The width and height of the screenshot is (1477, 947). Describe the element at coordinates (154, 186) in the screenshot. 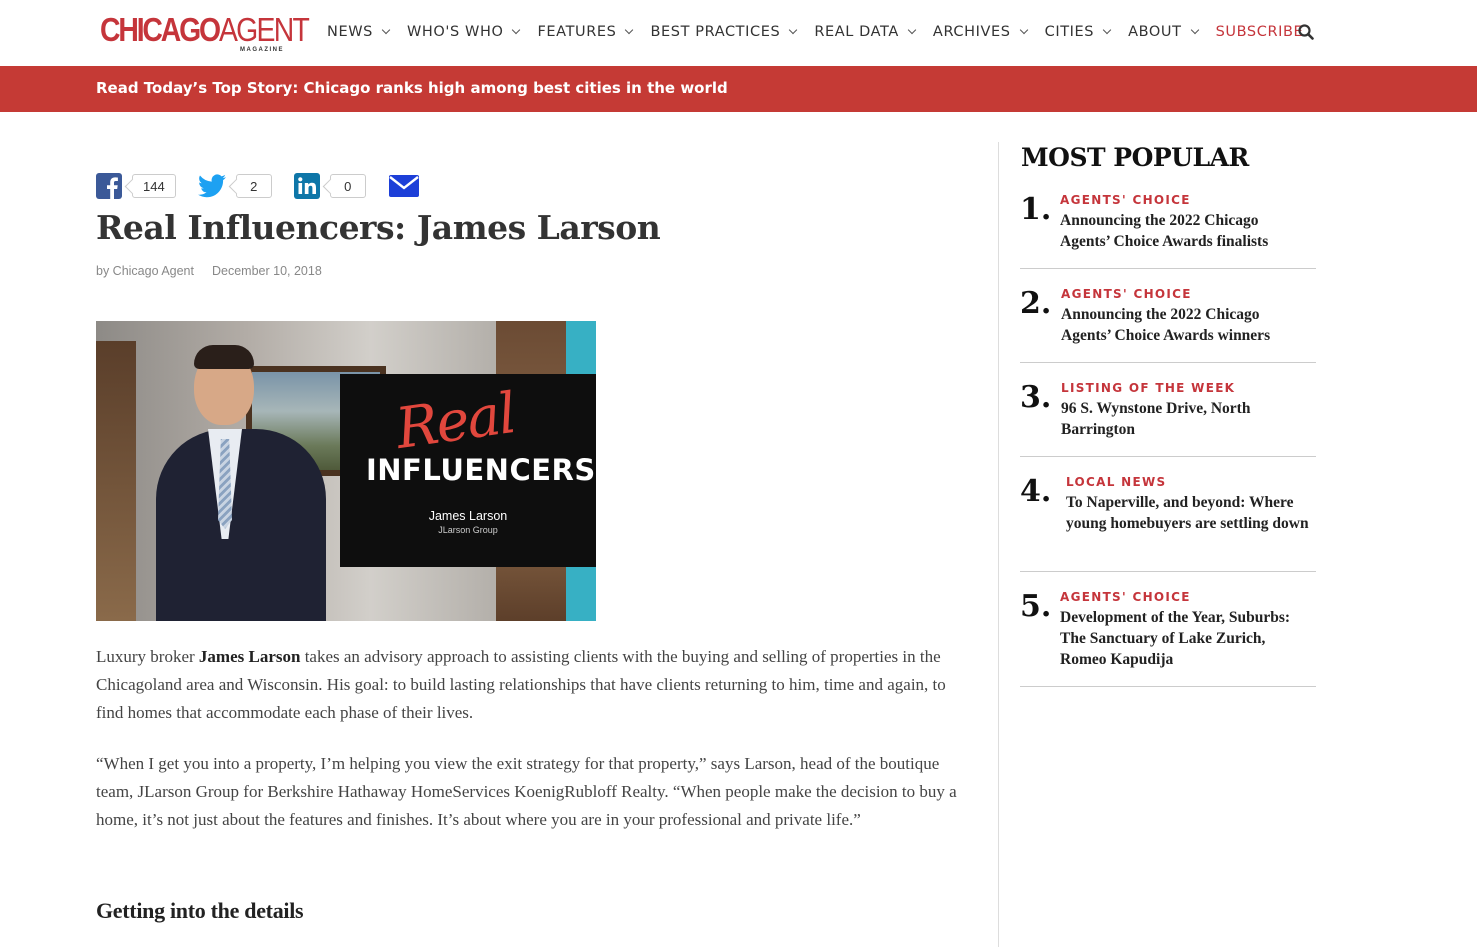

I see `facebook-share-count: 144` at that location.